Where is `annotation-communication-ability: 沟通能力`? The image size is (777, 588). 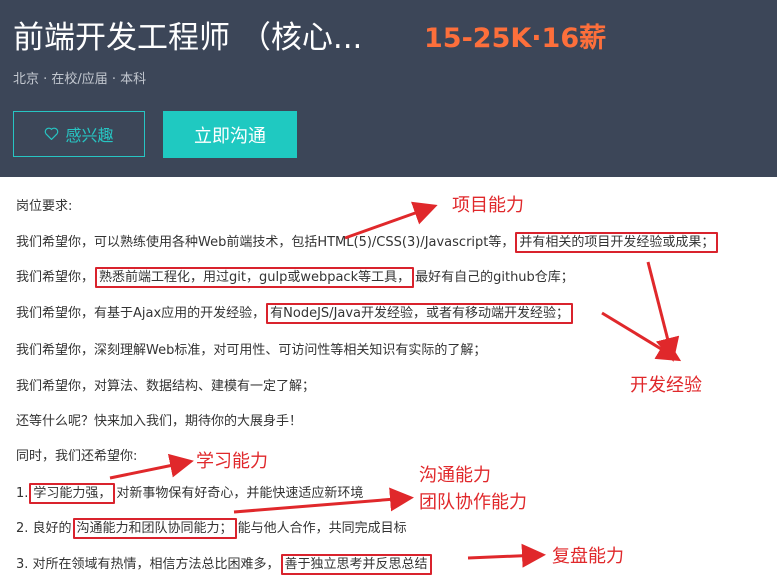 annotation-communication-ability: 沟通能力 is located at coordinates (455, 475).